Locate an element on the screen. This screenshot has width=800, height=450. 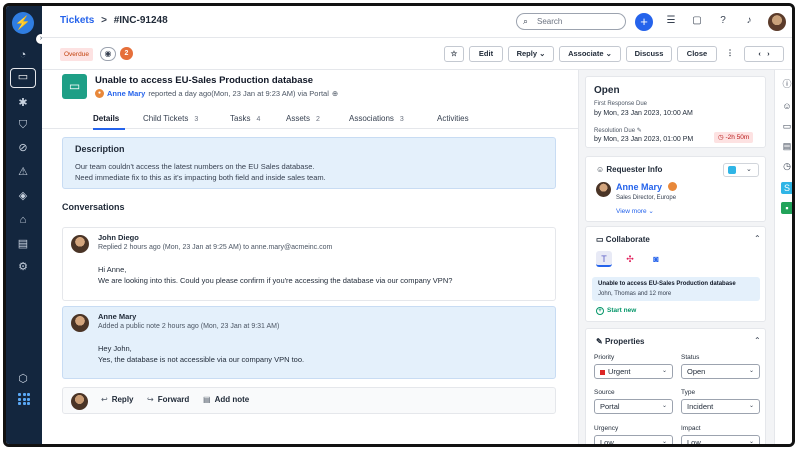
current-user-avatar is located at coordinates (79, 401).